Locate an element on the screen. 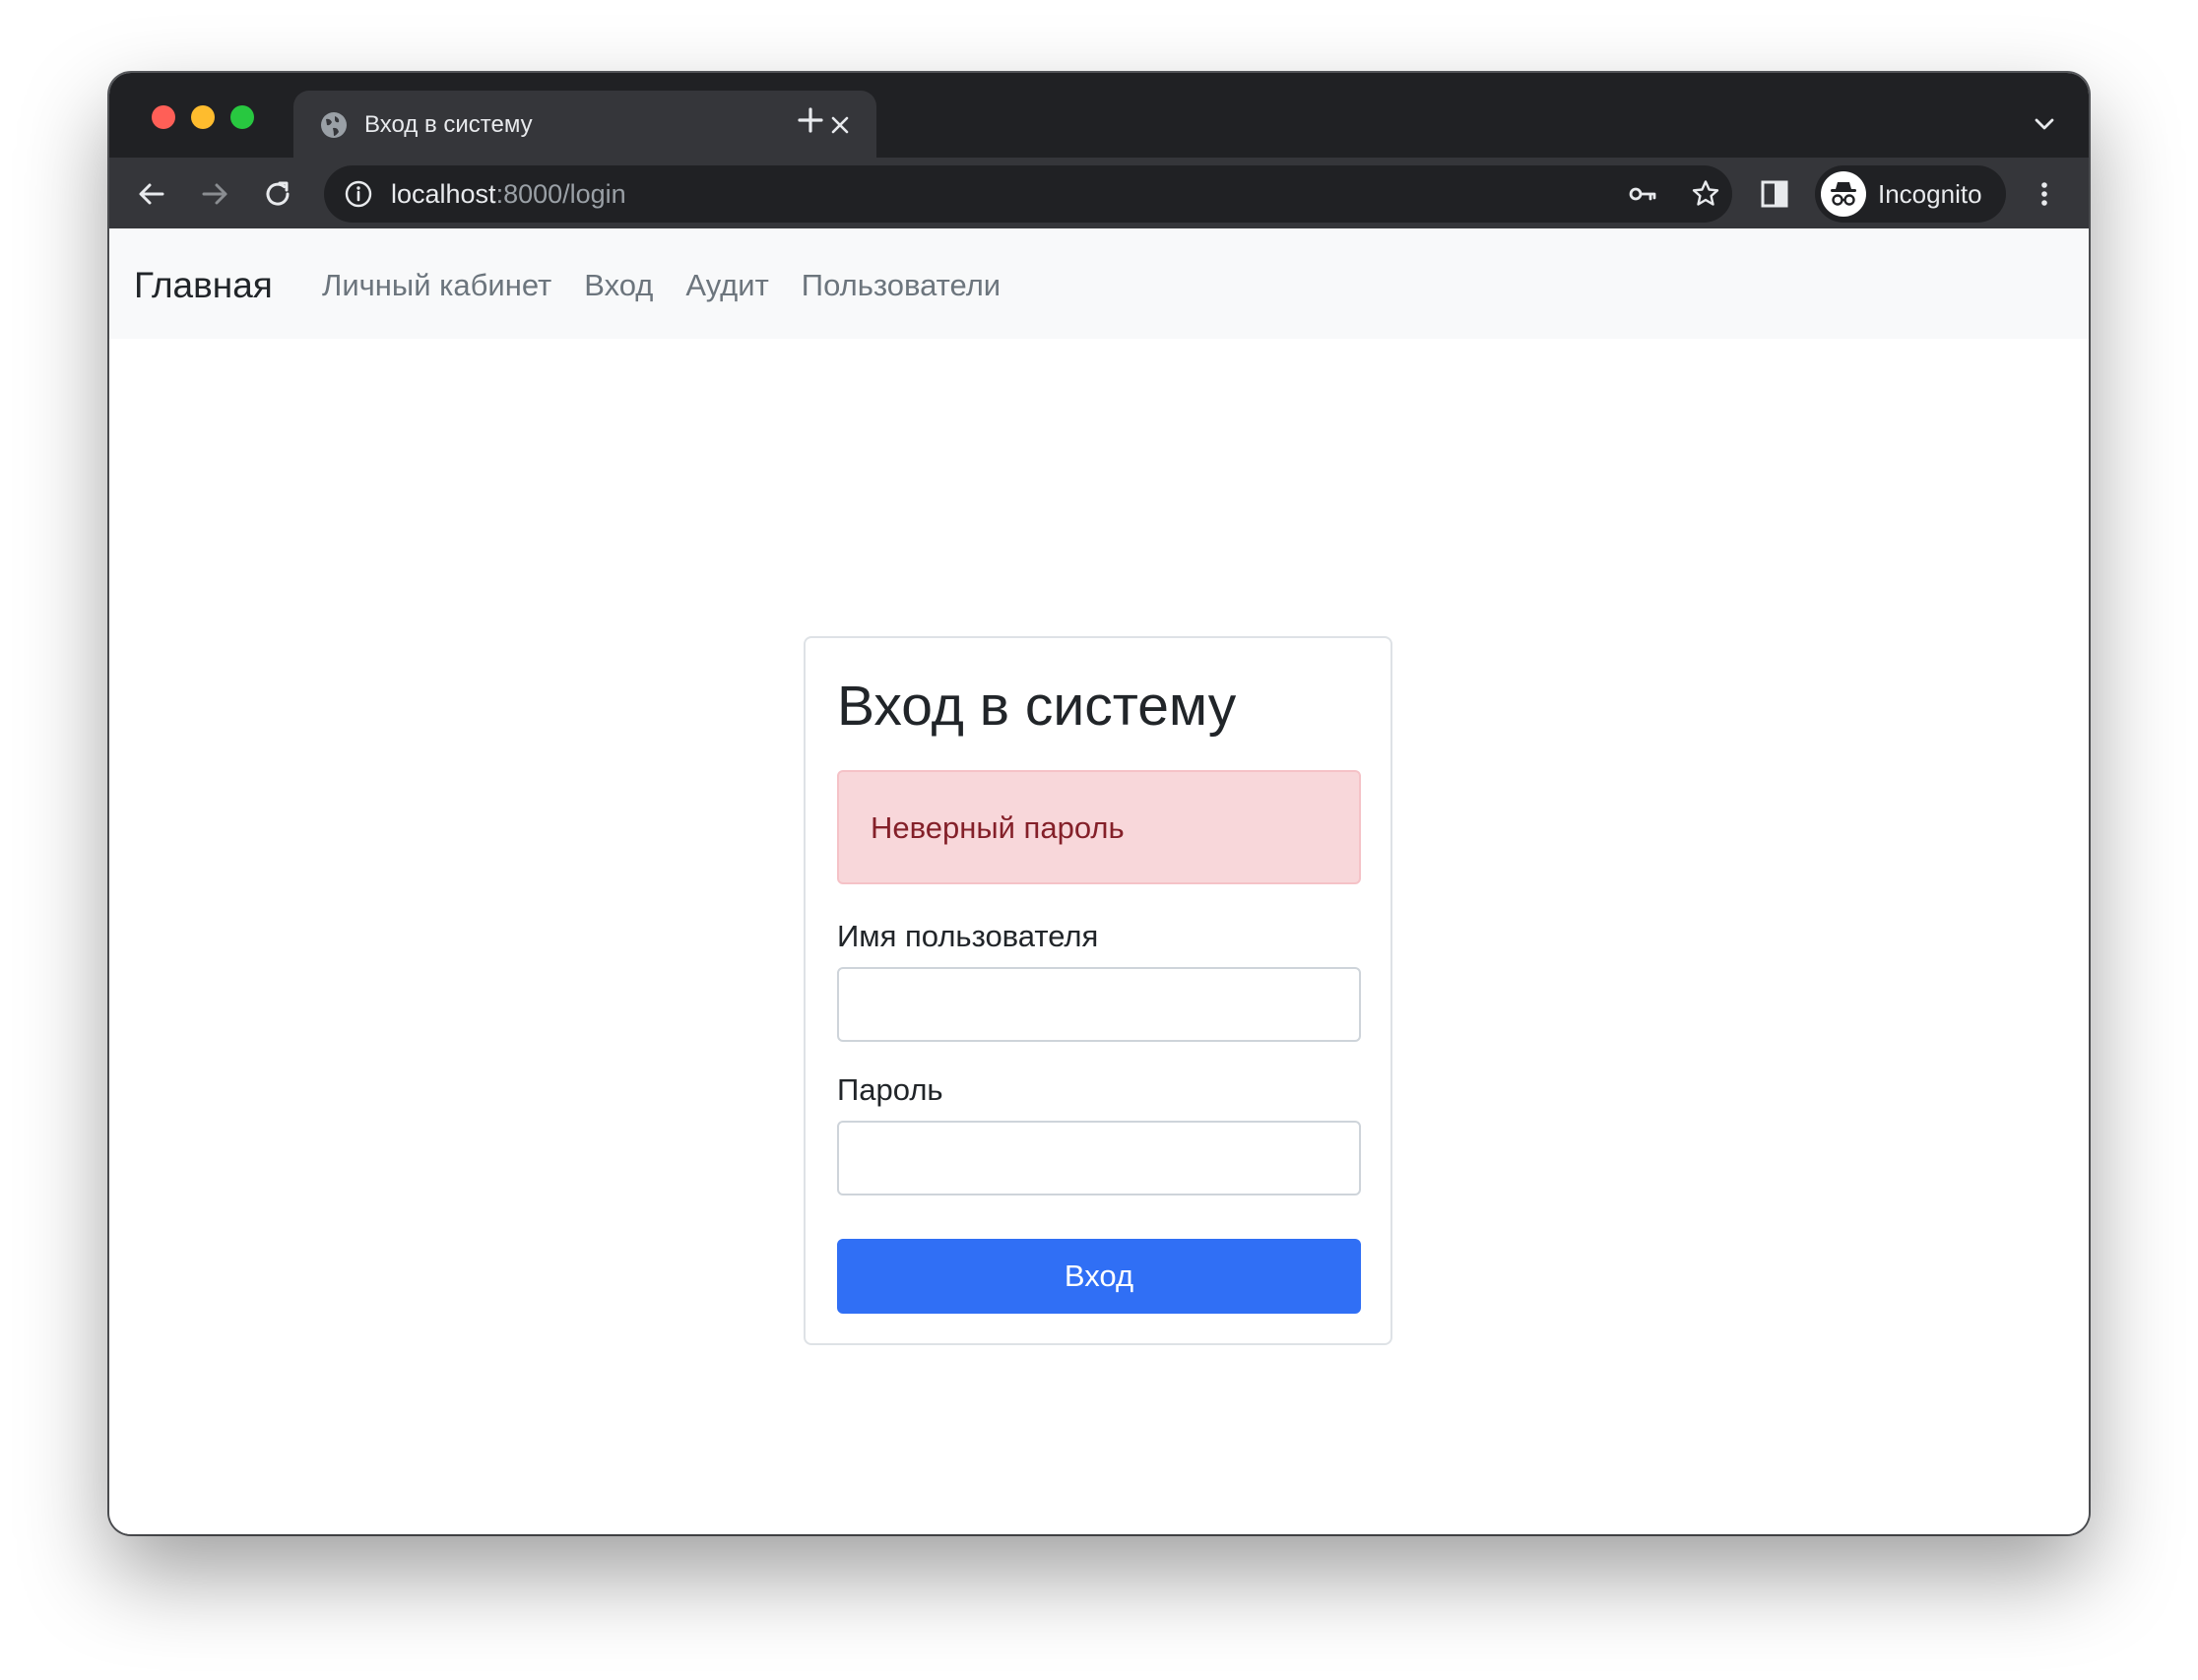  incognito-icon is located at coordinates (1843, 194).